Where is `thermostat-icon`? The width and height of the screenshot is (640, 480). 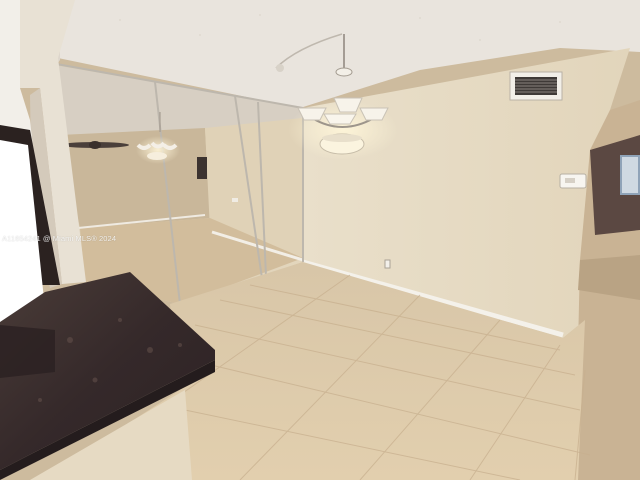
thermostat-icon is located at coordinates (573, 181).